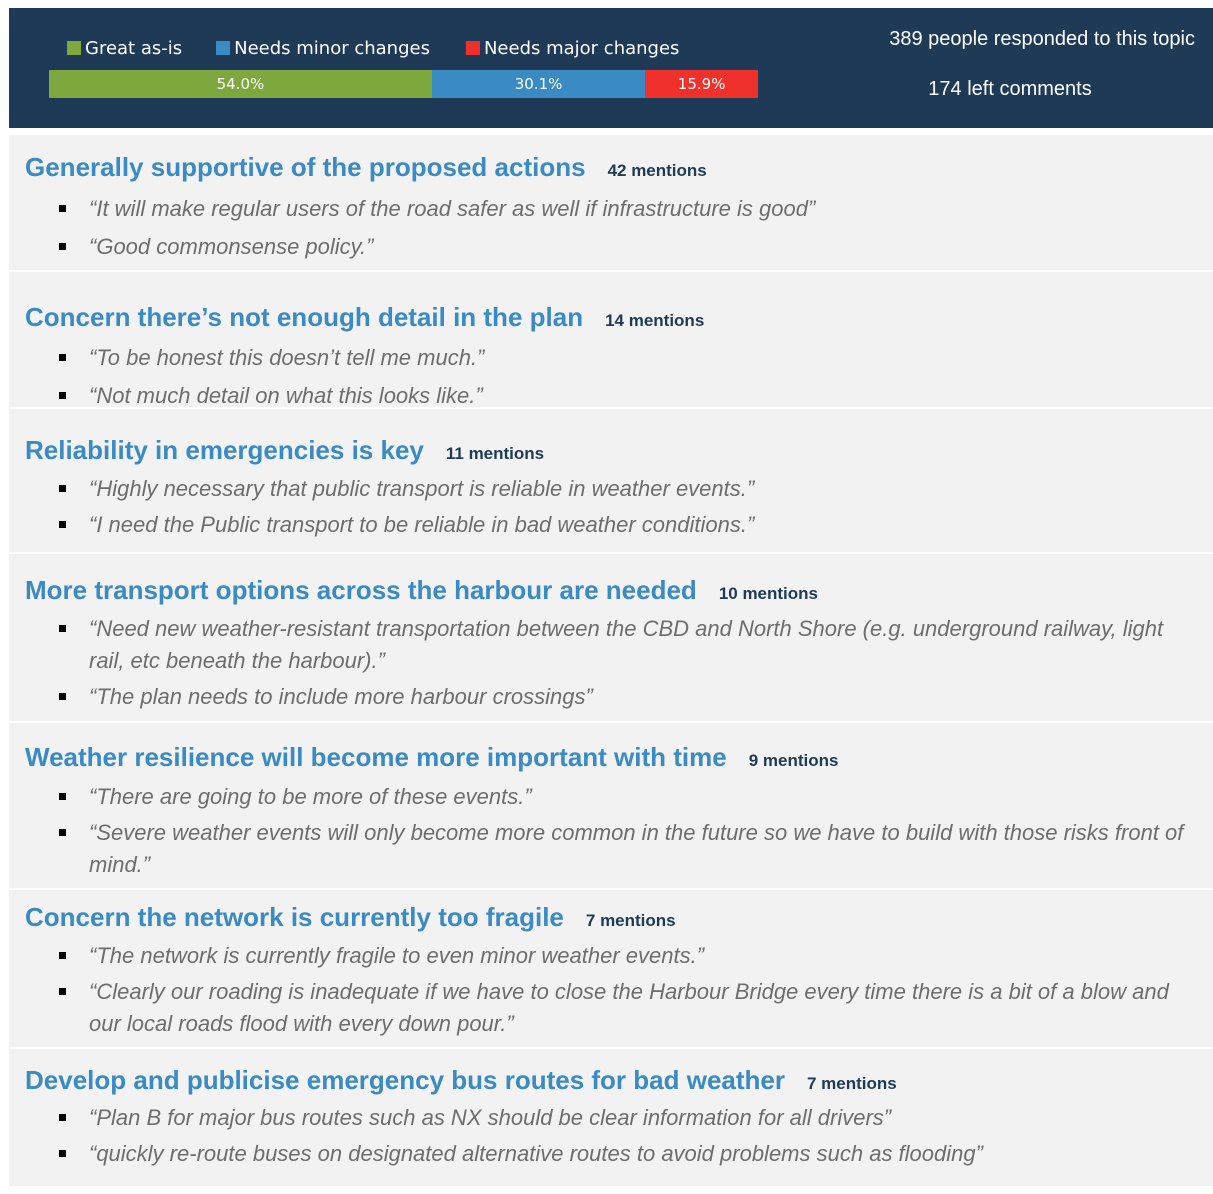  I want to click on bar-segment-minor: 30.1%, so click(538, 84).